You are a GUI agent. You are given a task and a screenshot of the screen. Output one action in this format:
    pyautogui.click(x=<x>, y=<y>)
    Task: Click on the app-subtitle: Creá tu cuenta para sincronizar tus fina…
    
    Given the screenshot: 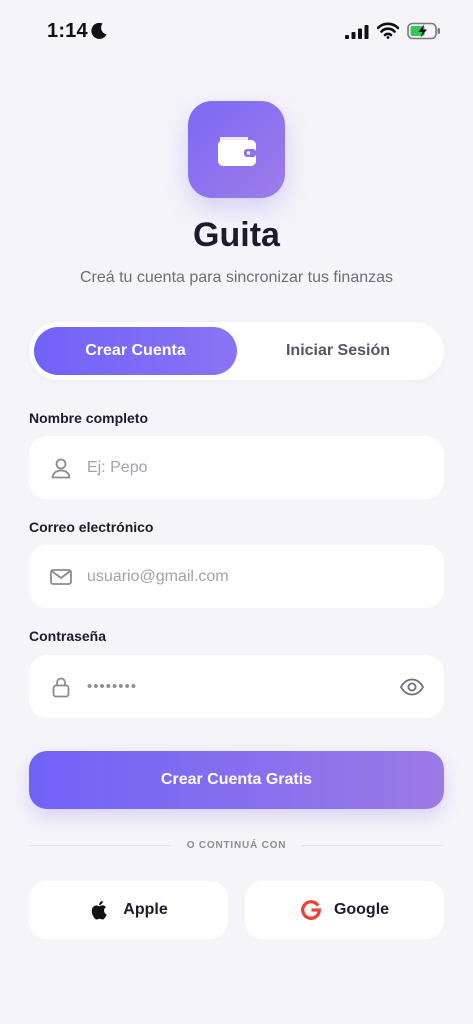 What is the action you would take?
    pyautogui.click(x=236, y=277)
    